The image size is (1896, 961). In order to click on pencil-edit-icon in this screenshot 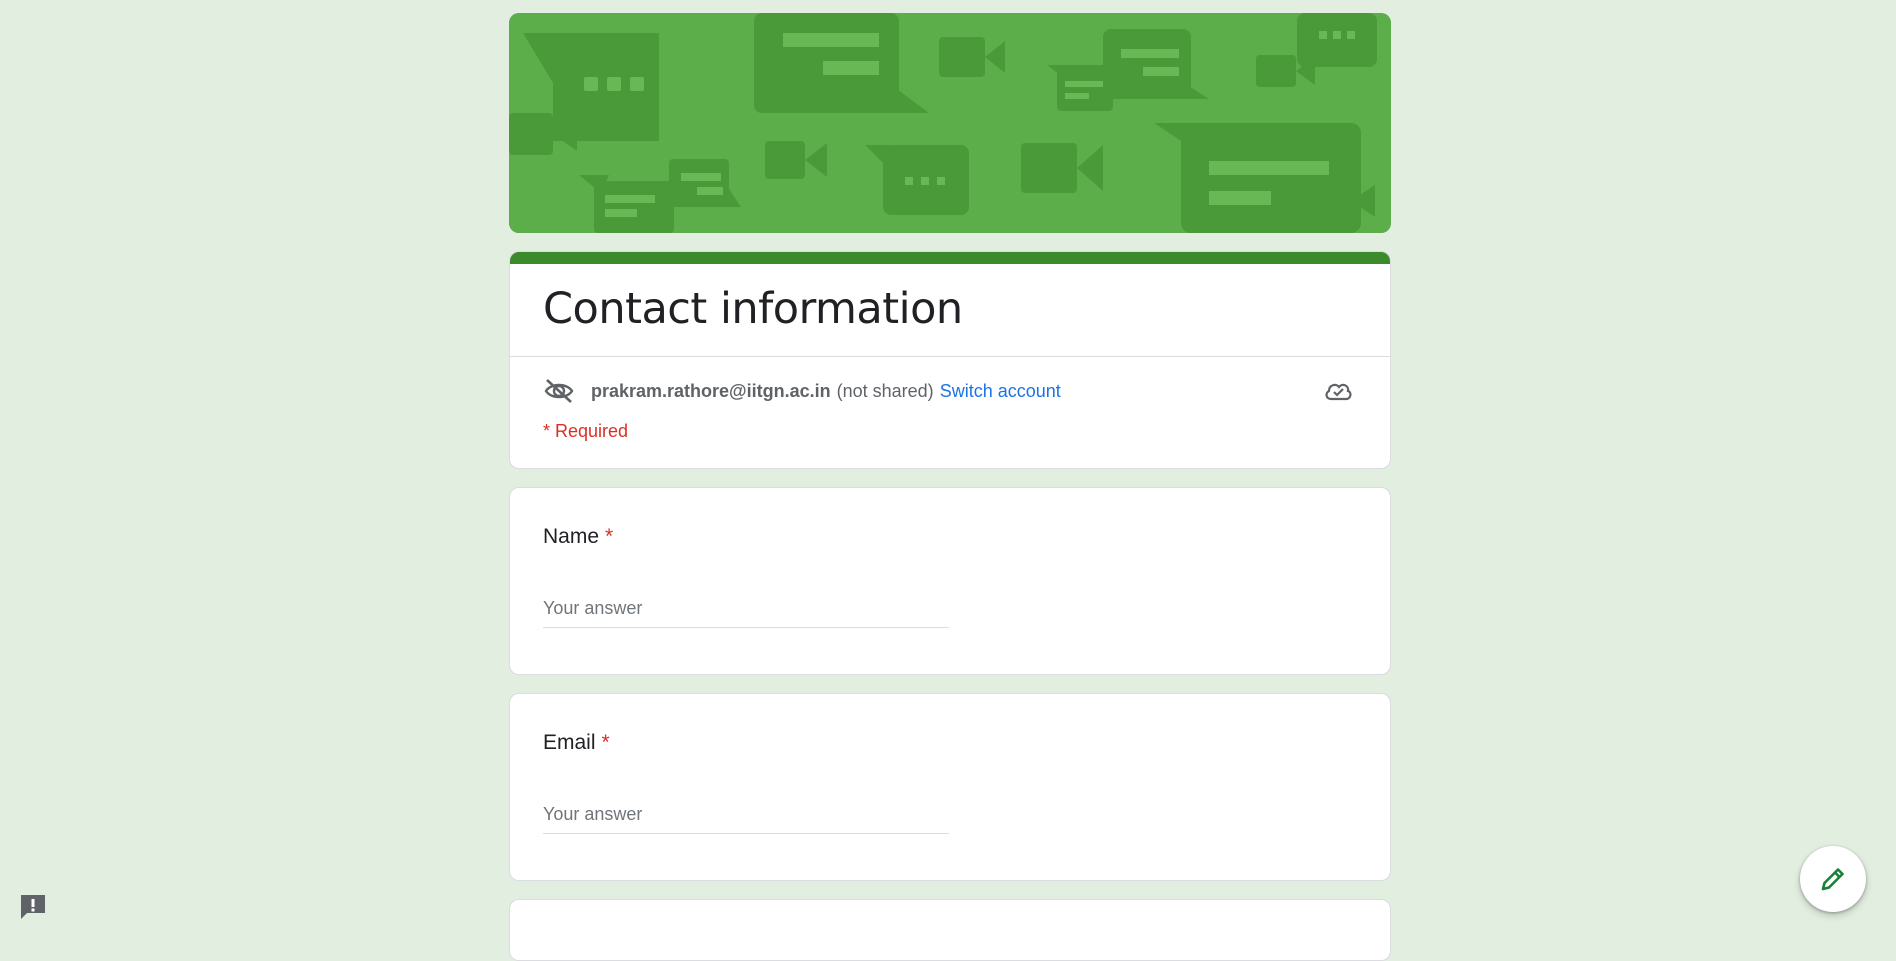, I will do `click(1832, 879)`.